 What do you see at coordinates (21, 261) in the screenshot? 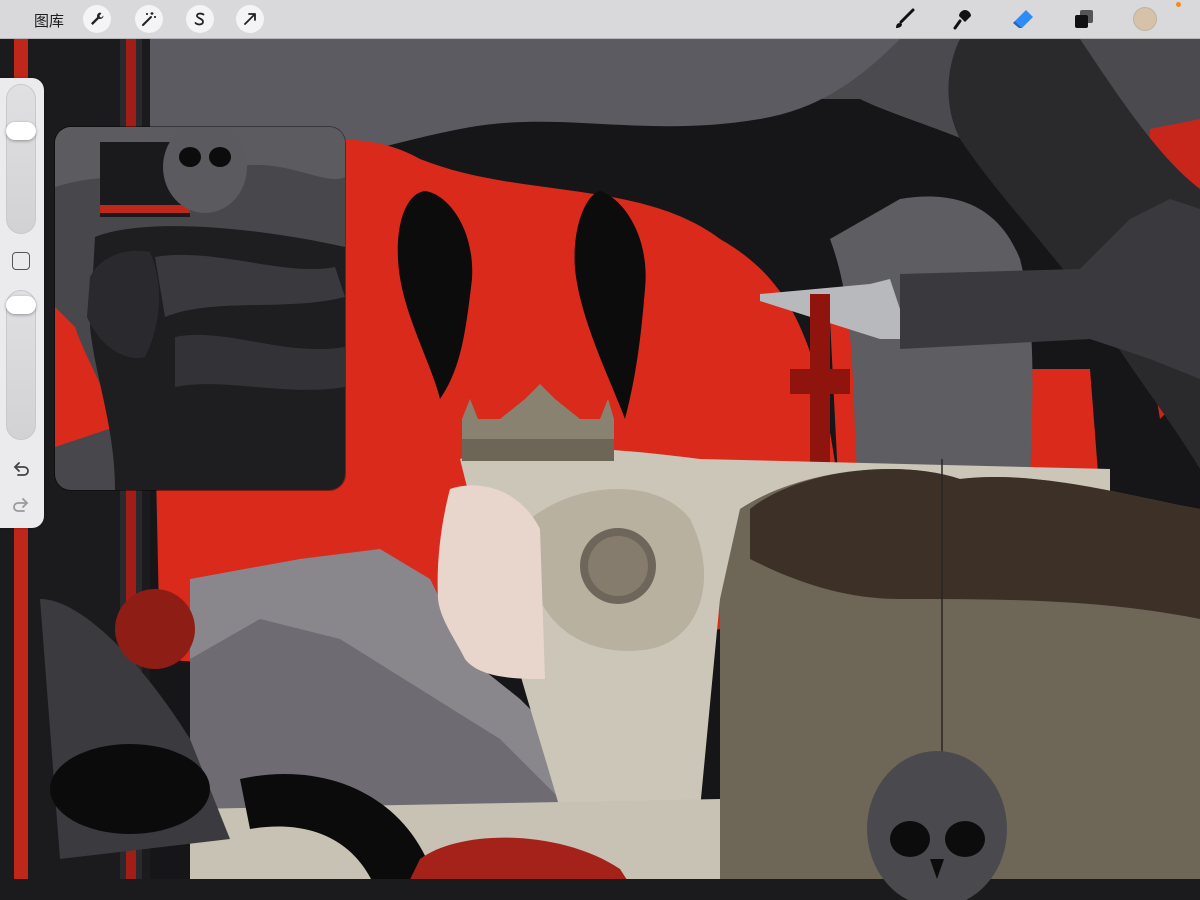
I see `square-modify-icon` at bounding box center [21, 261].